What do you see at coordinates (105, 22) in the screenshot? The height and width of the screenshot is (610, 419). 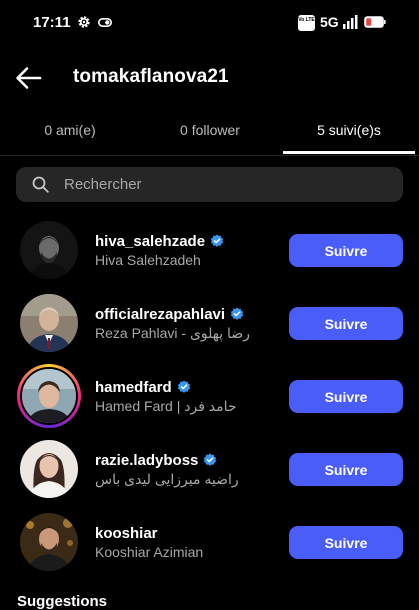 I see `toggle-icon` at bounding box center [105, 22].